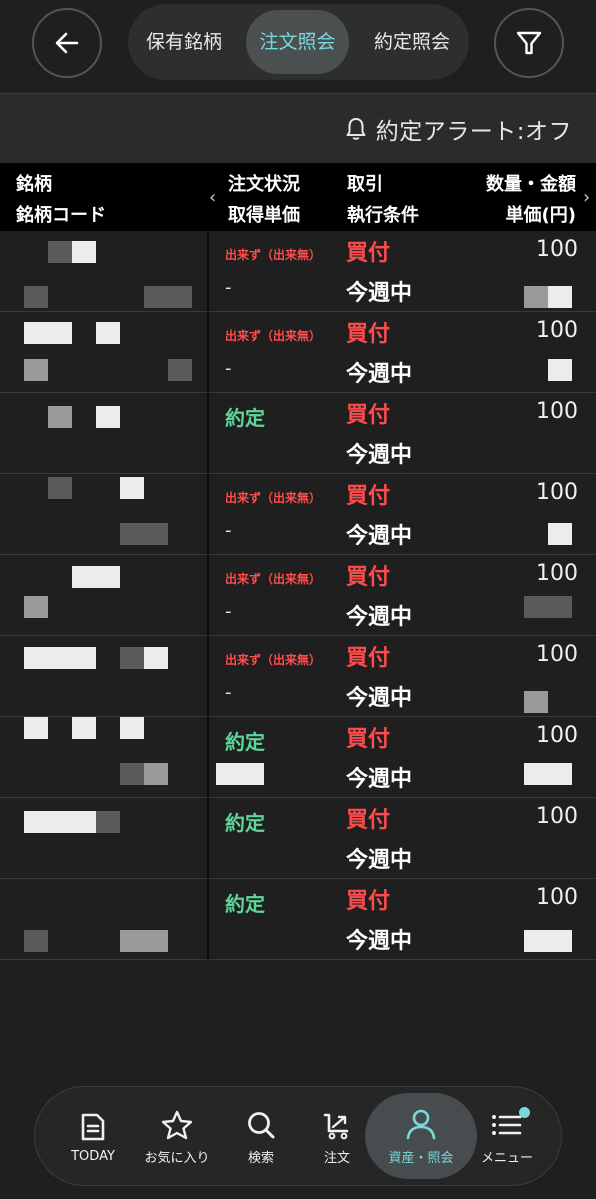 The height and width of the screenshot is (1199, 596). Describe the element at coordinates (540, 215) in the screenshot. I see `header-price: 単価(円)` at that location.